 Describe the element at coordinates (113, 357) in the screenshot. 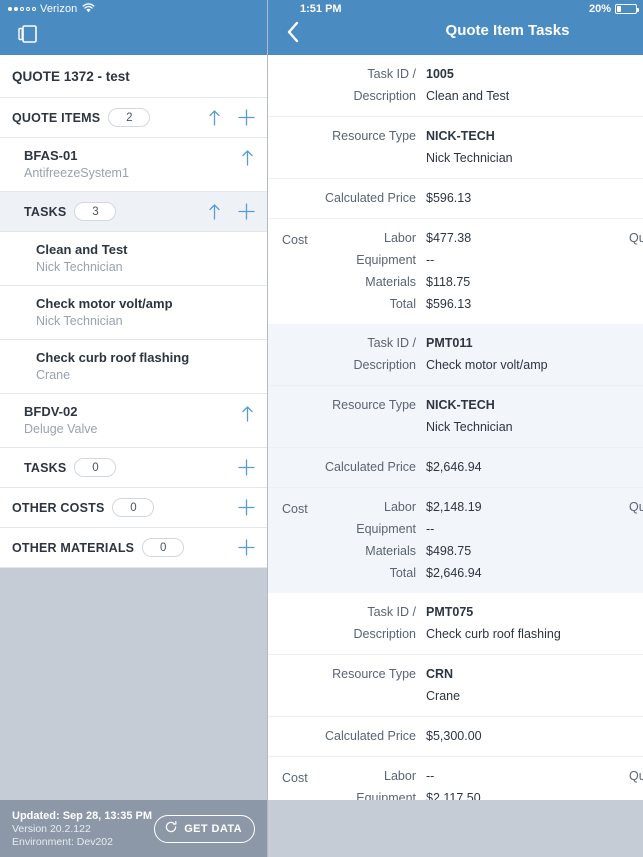

I see `item-title: Check curb roof flashing` at that location.